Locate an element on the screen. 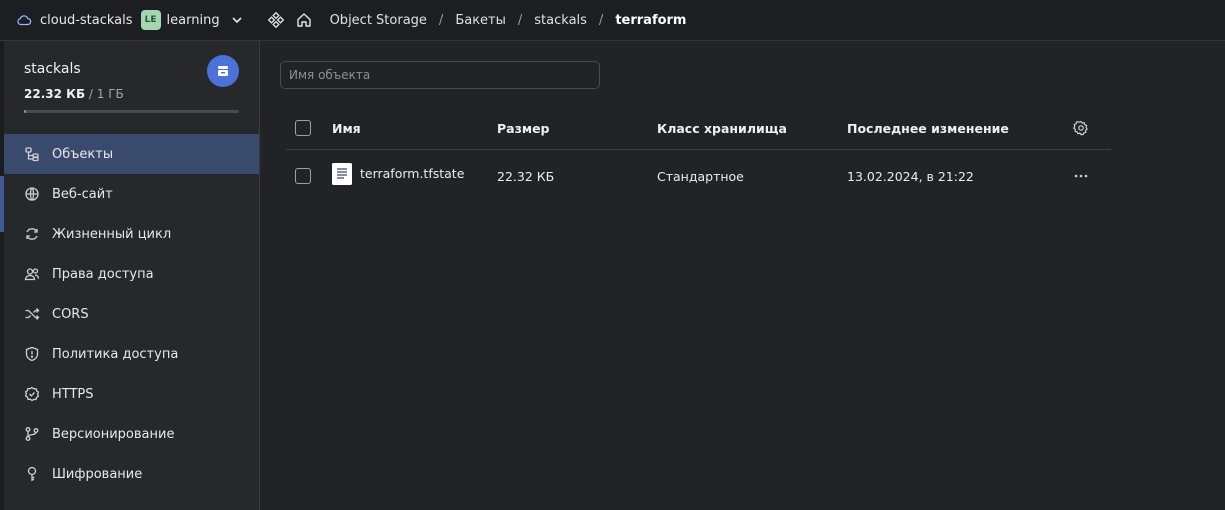 The image size is (1225, 510). services-icon is located at coordinates (275, 20).